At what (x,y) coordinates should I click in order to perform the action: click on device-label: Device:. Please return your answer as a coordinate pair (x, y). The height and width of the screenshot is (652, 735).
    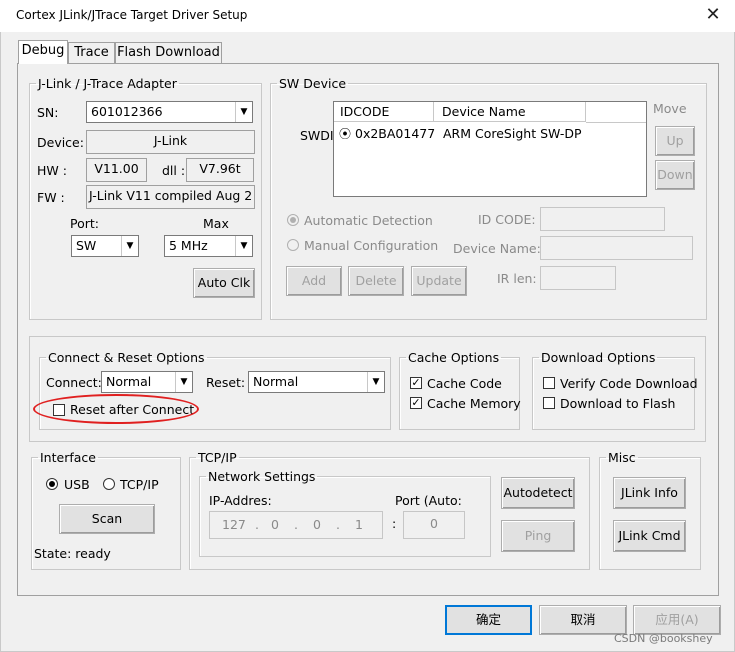
    Looking at the image, I should click on (60, 142).